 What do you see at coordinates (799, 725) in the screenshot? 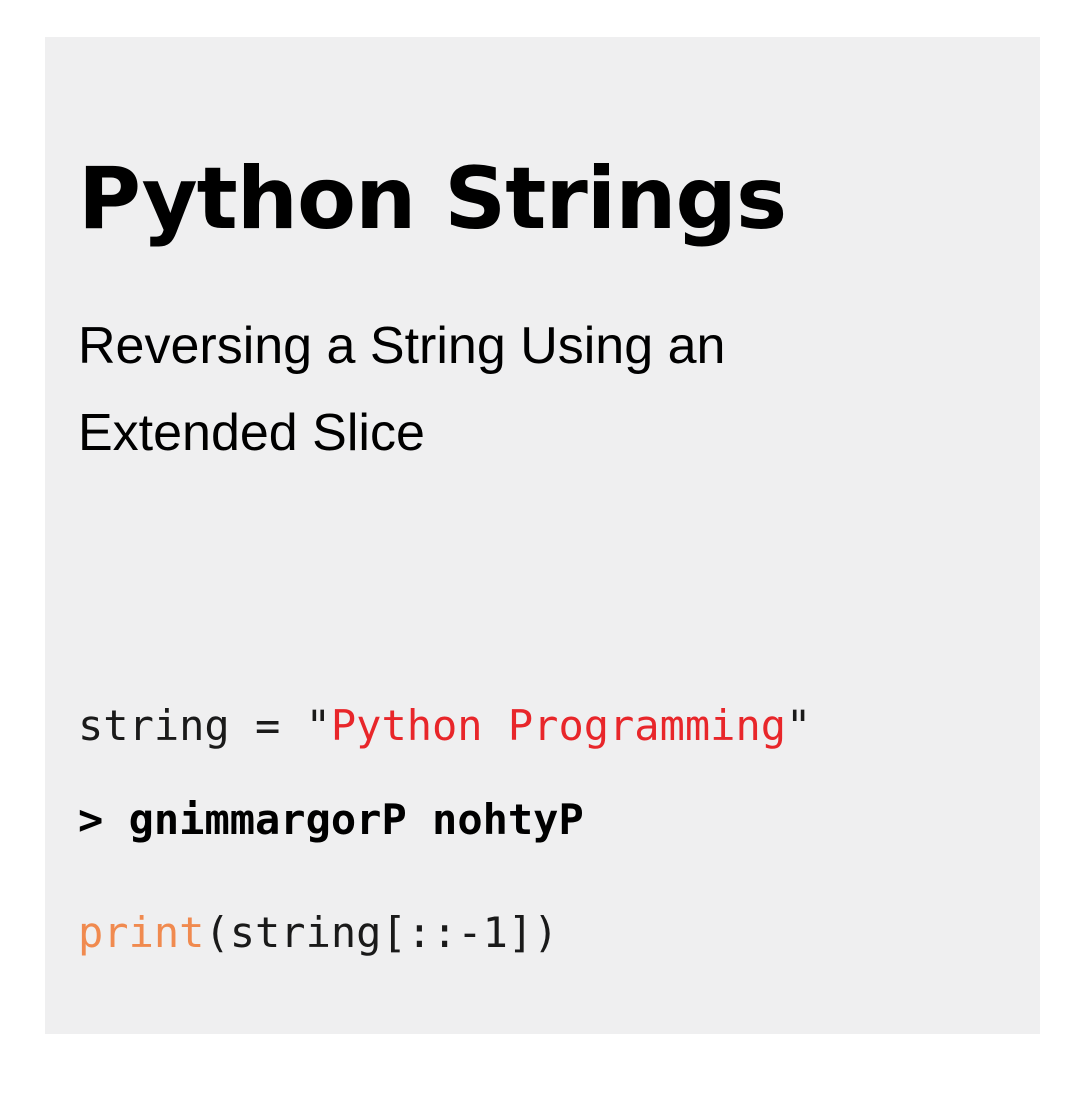
I see `code-closing-quote: "` at bounding box center [799, 725].